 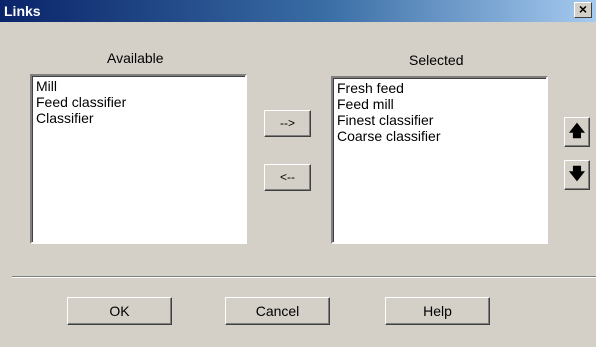 I want to click on list-item: Mill, so click(x=138, y=86).